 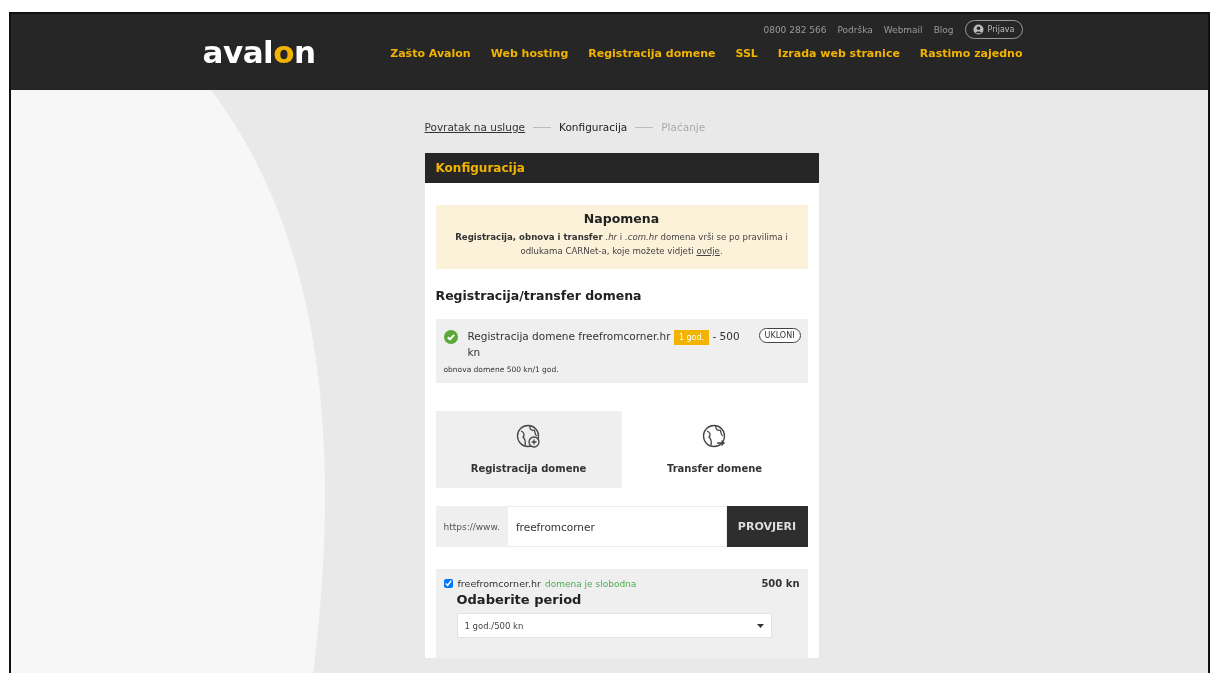 I want to click on nav-link: Registracija domene, so click(x=652, y=53).